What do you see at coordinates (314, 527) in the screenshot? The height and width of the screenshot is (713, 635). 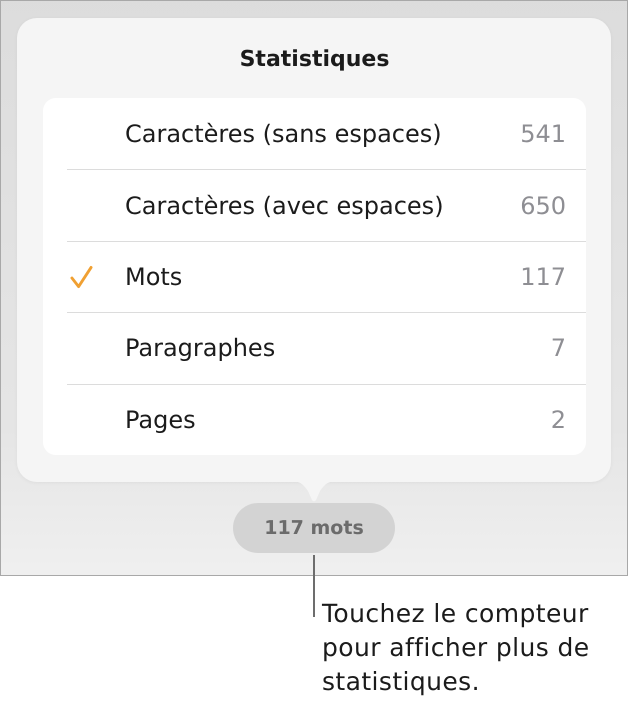 I see `word-count-button: 117 mots` at bounding box center [314, 527].